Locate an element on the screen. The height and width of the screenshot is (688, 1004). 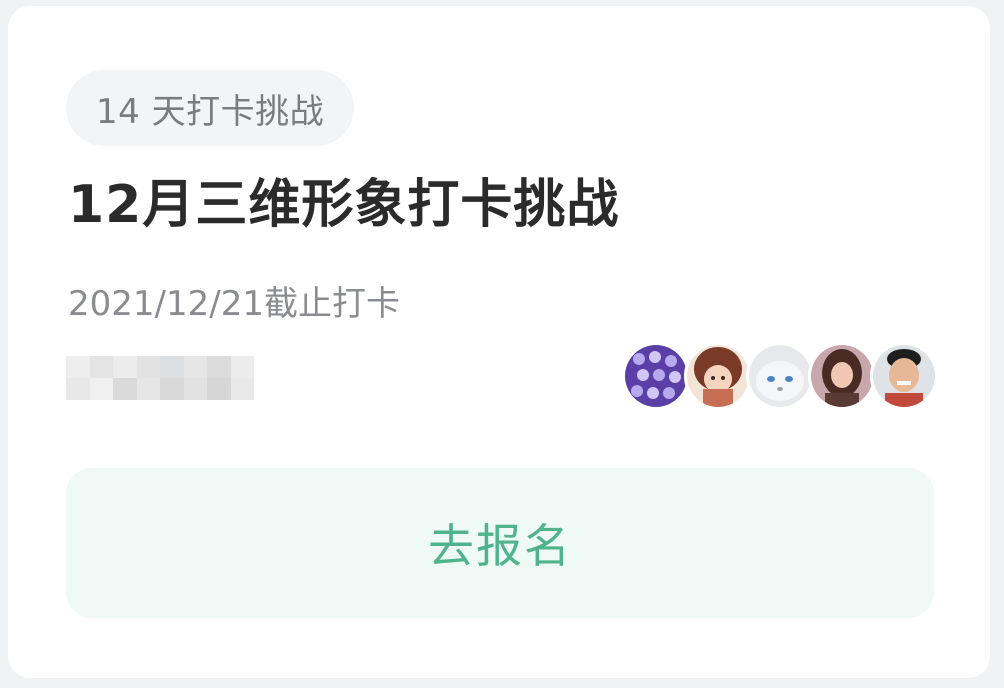
deadline-text: 2021/12/21截止打卡 is located at coordinates (234, 304).